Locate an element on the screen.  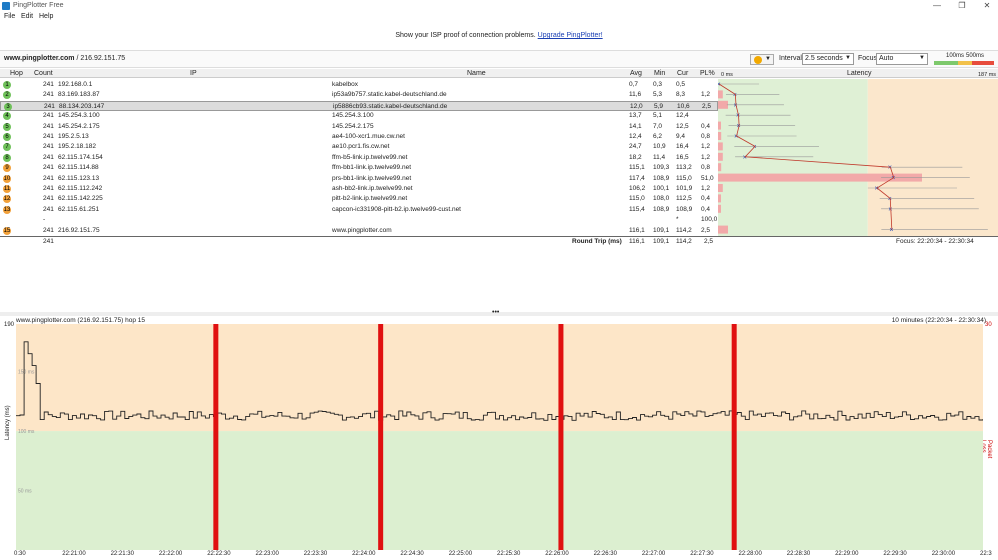
legend-yellow is located at coordinates (965, 63).